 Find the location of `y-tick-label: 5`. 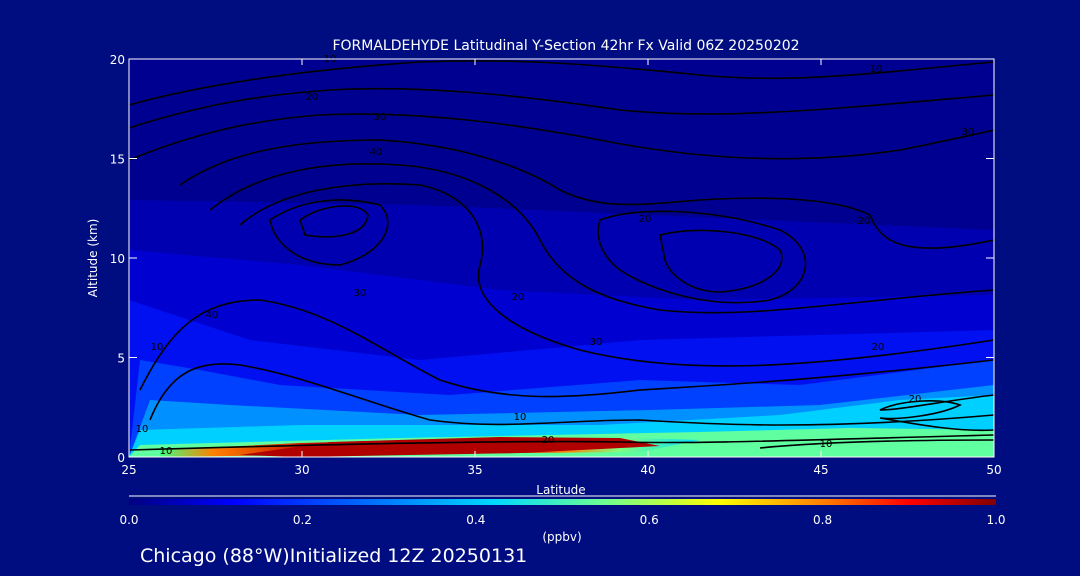

y-tick-label: 5 is located at coordinates (121, 359).